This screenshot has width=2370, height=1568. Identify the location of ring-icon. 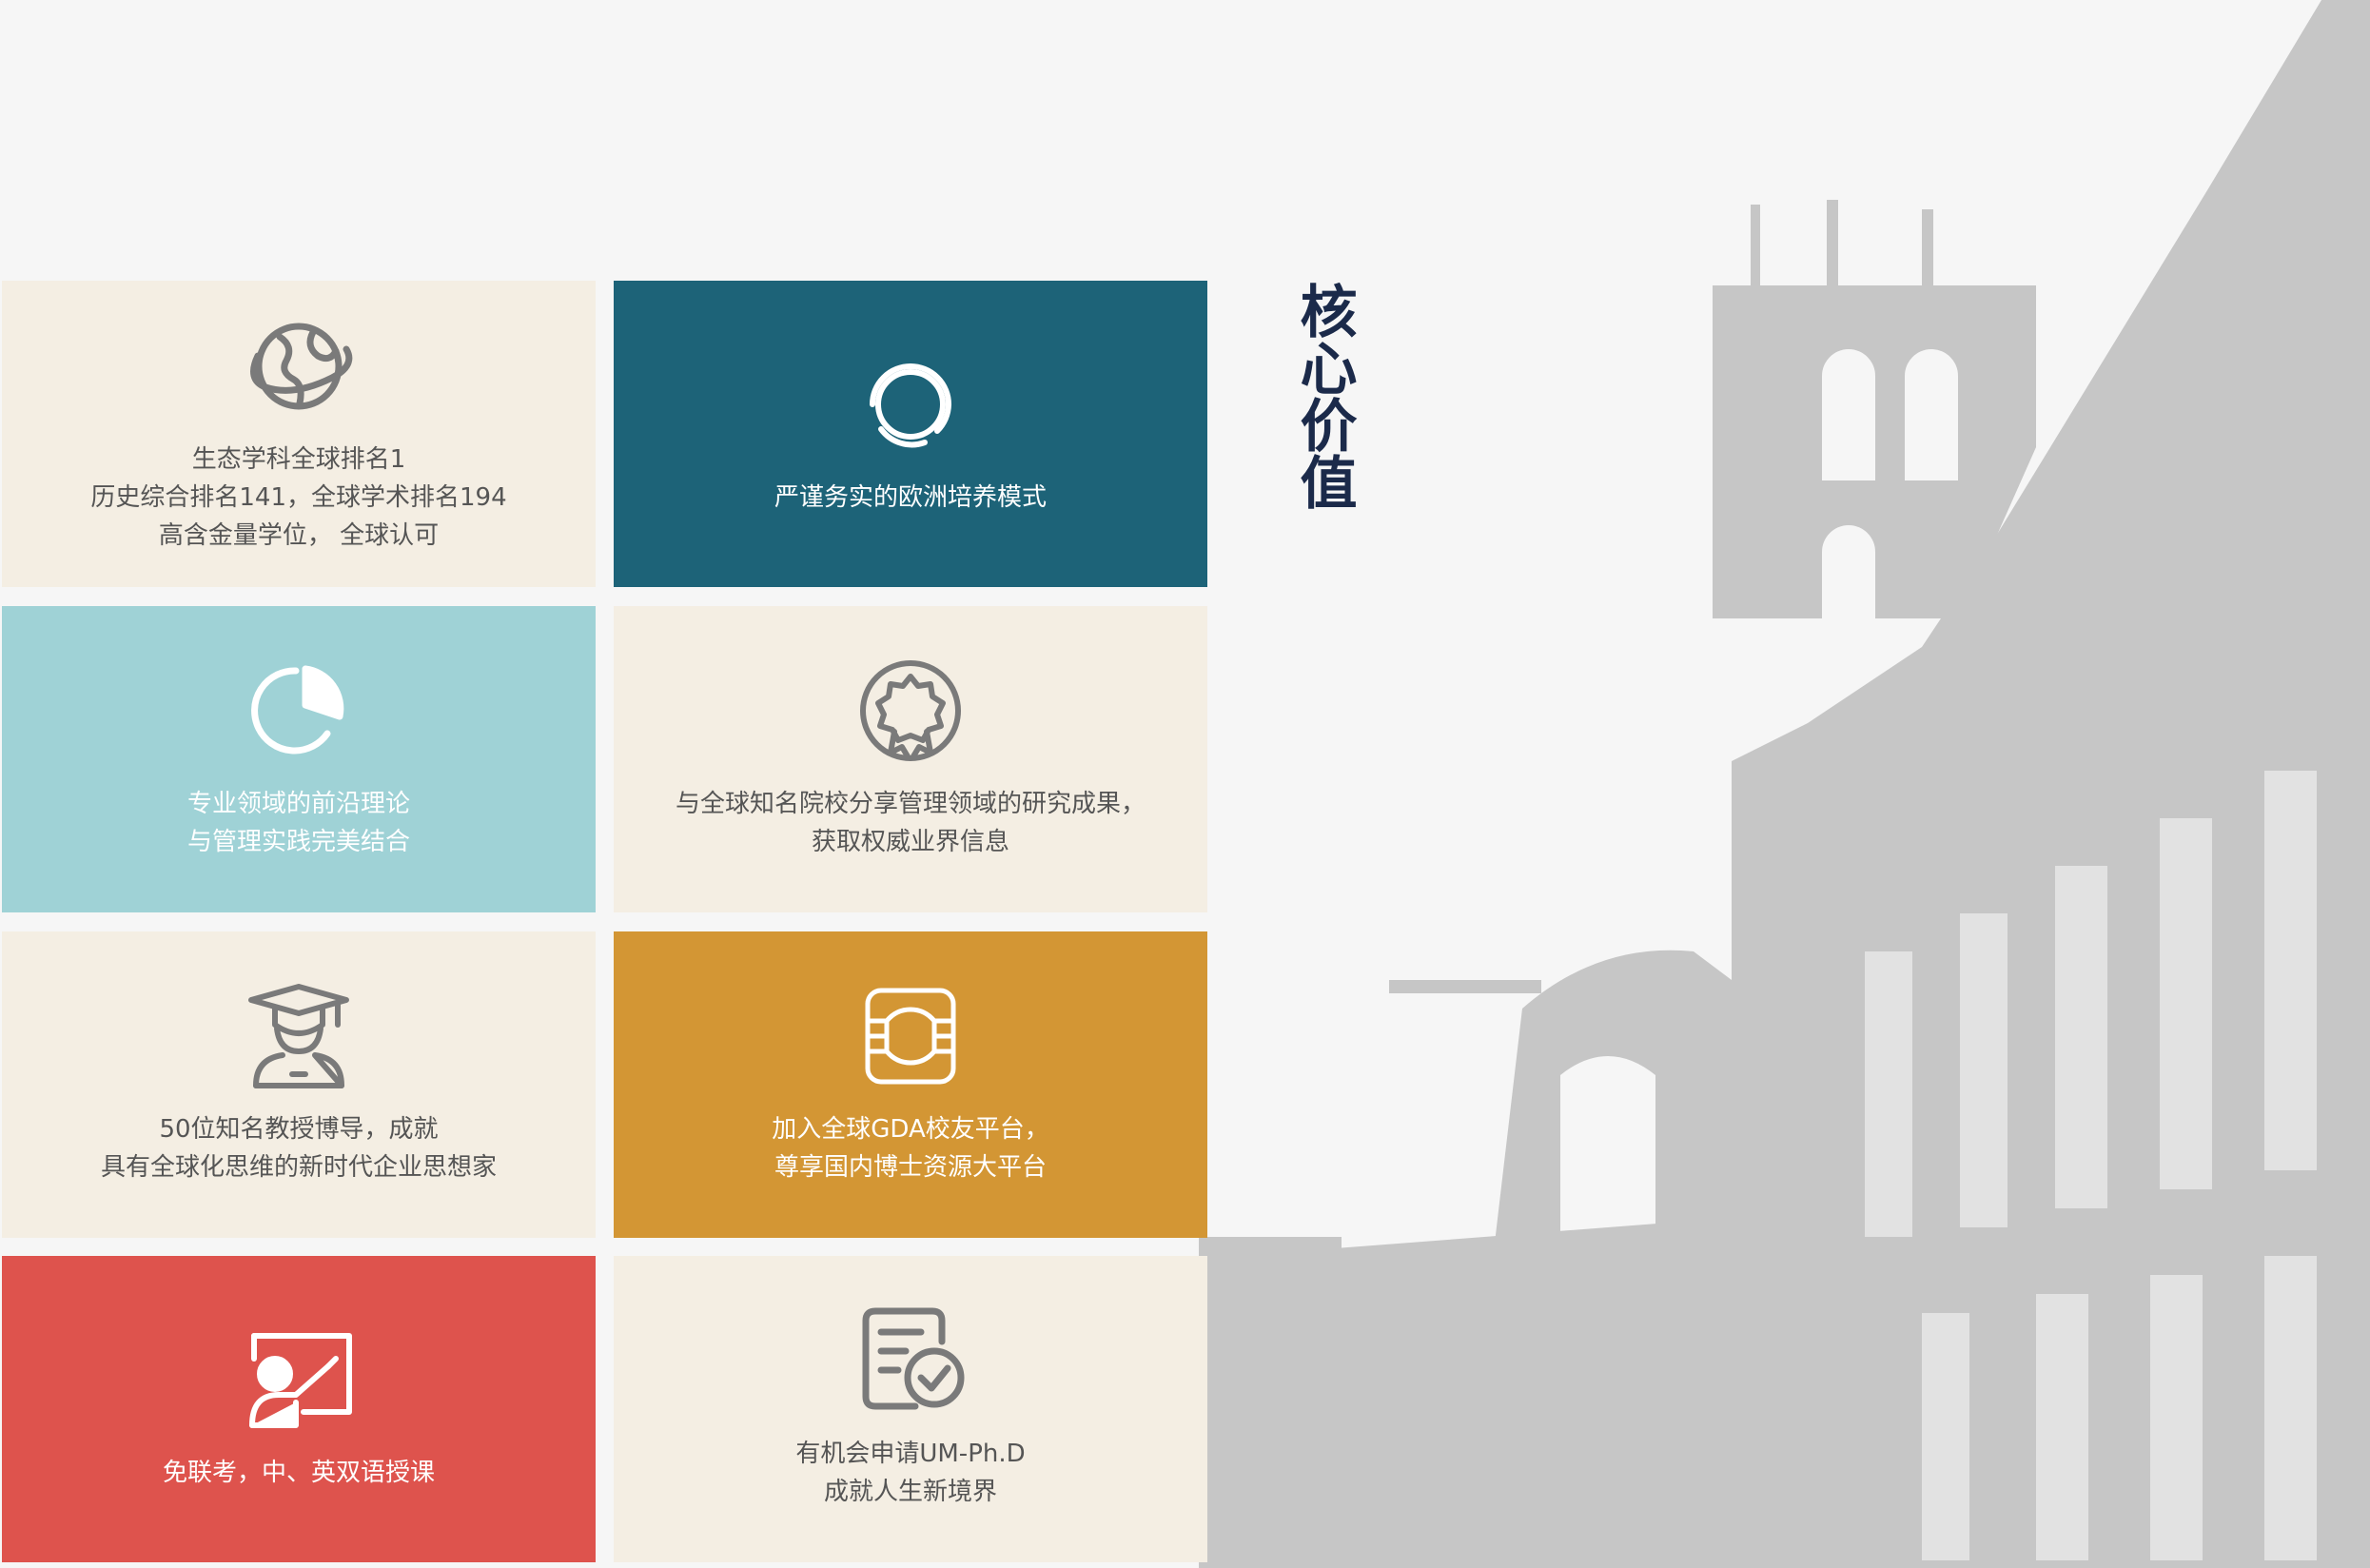
(910, 404).